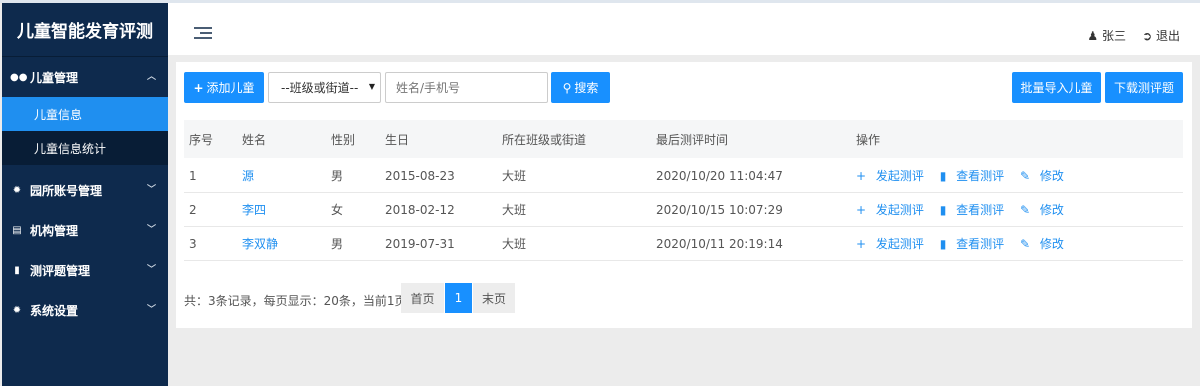  What do you see at coordinates (60, 270) in the screenshot?
I see `sidebar-item-label: 测评题管理` at bounding box center [60, 270].